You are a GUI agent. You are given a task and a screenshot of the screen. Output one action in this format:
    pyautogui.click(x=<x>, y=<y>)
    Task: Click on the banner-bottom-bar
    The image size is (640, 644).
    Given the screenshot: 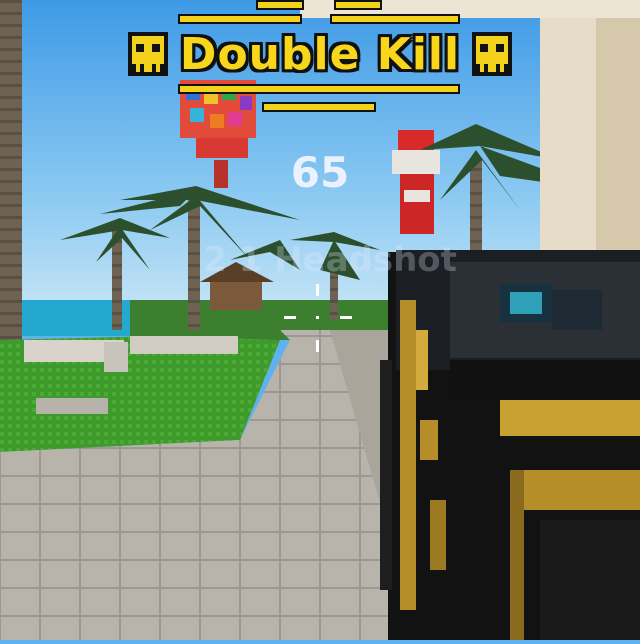 What is the action you would take?
    pyautogui.click(x=319, y=107)
    